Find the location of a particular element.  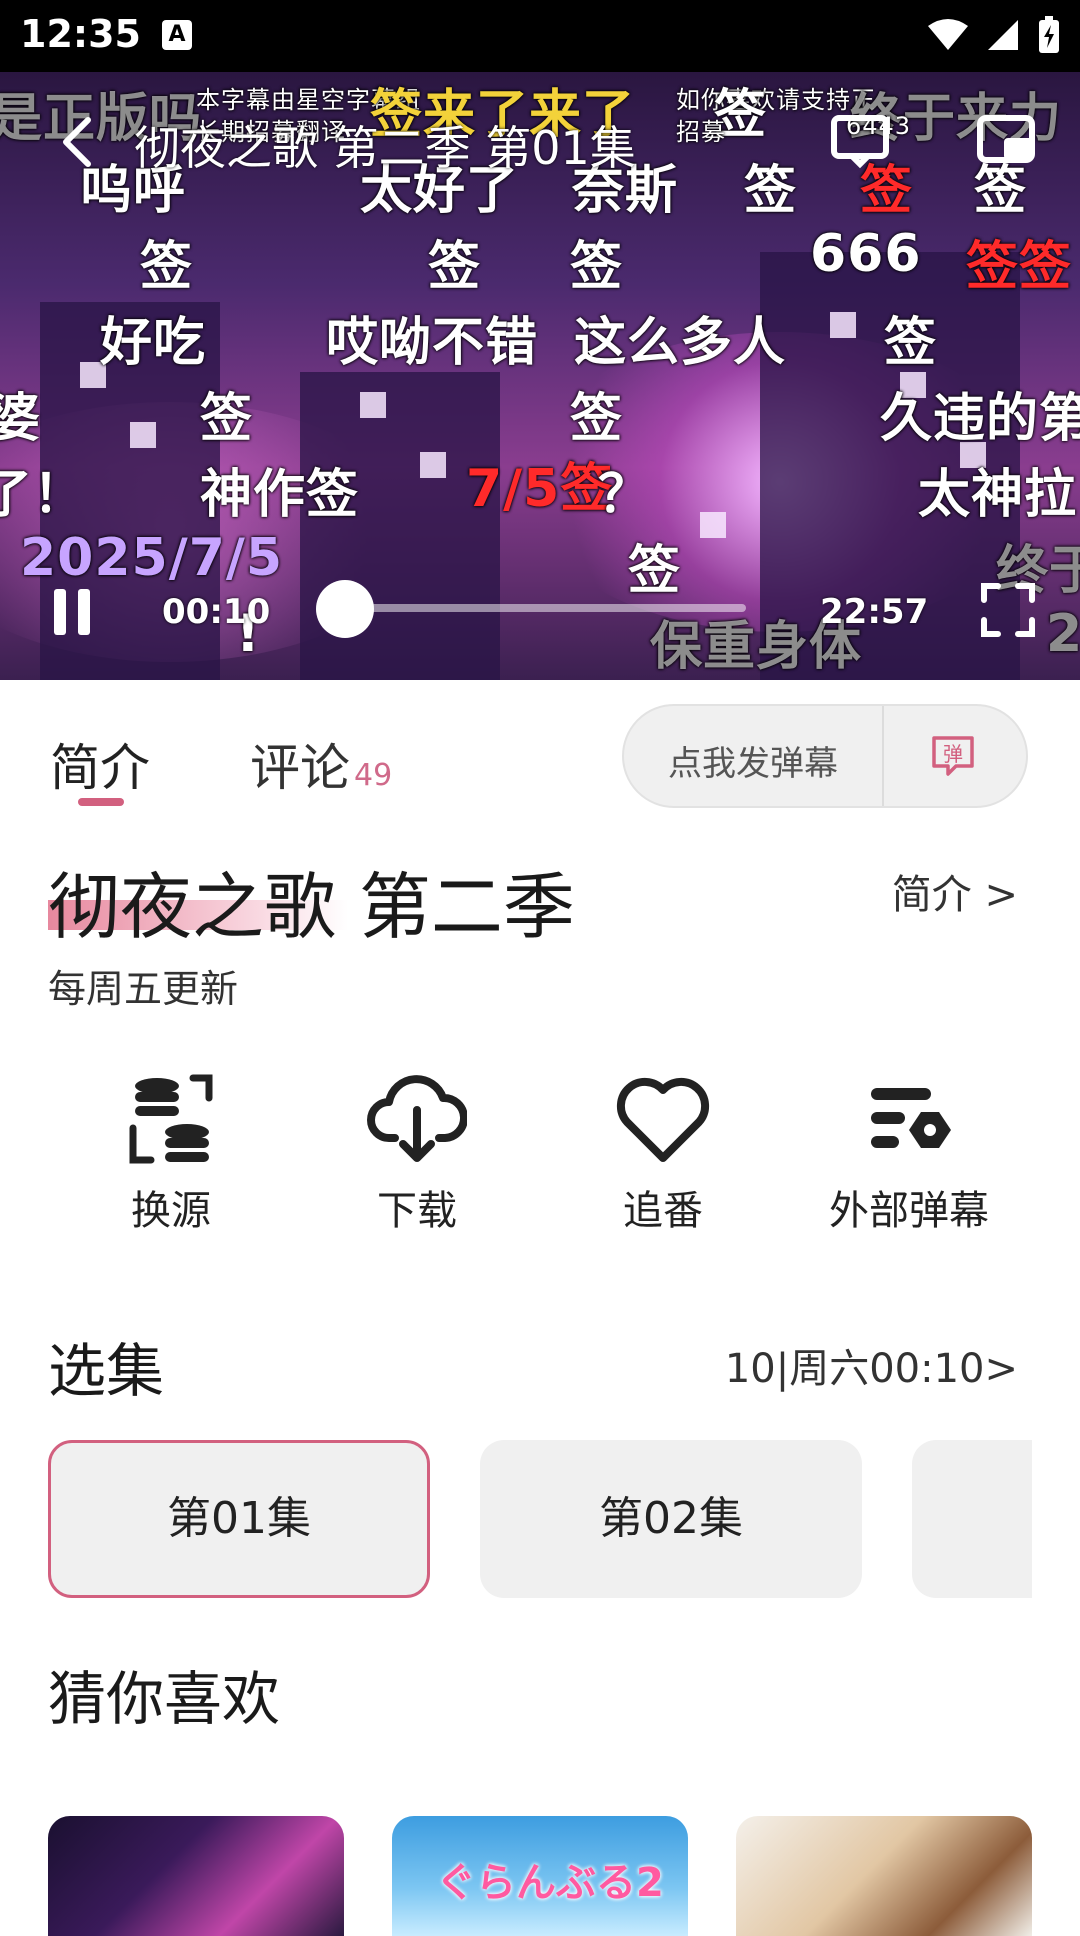

external-danmaku-icon is located at coordinates (911, 1118).